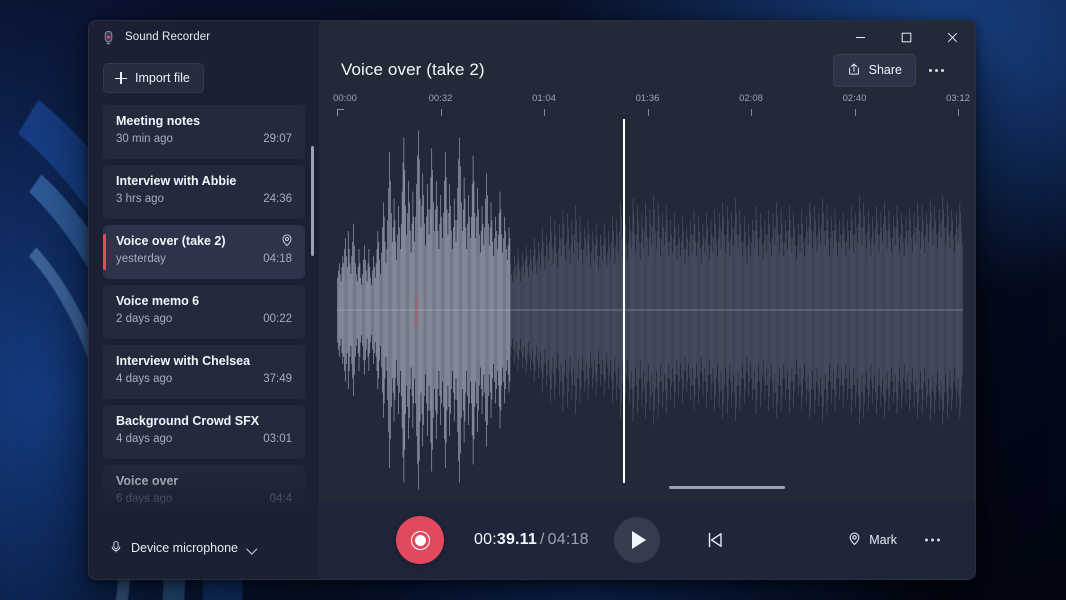  I want to click on microphone-app-icon, so click(108, 37).